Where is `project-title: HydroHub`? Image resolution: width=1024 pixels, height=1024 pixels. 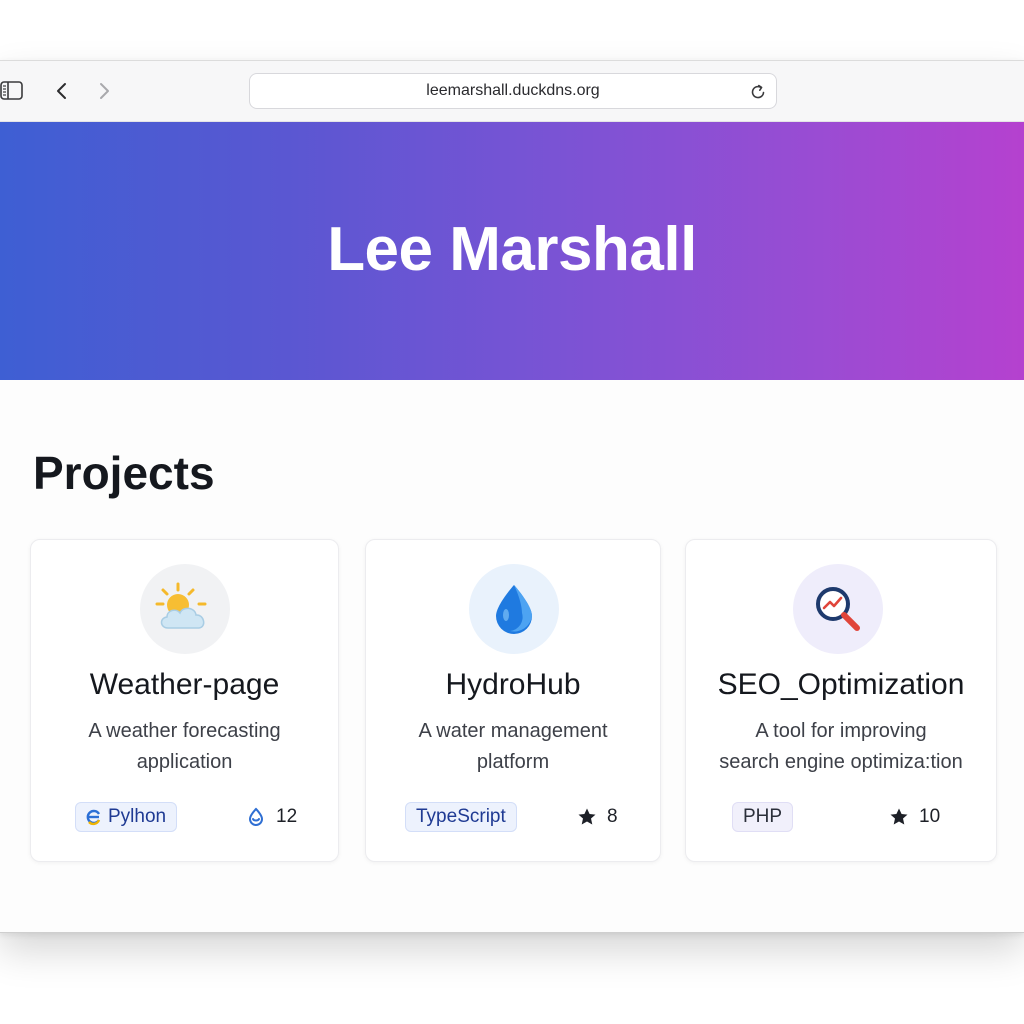 project-title: HydroHub is located at coordinates (513, 685).